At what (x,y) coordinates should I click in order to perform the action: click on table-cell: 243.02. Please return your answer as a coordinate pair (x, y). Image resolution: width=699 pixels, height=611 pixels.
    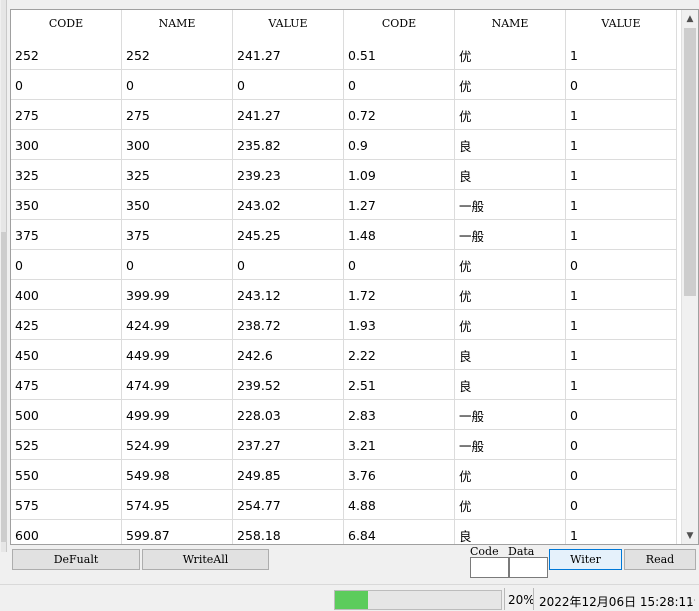
    Looking at the image, I should click on (288, 205).